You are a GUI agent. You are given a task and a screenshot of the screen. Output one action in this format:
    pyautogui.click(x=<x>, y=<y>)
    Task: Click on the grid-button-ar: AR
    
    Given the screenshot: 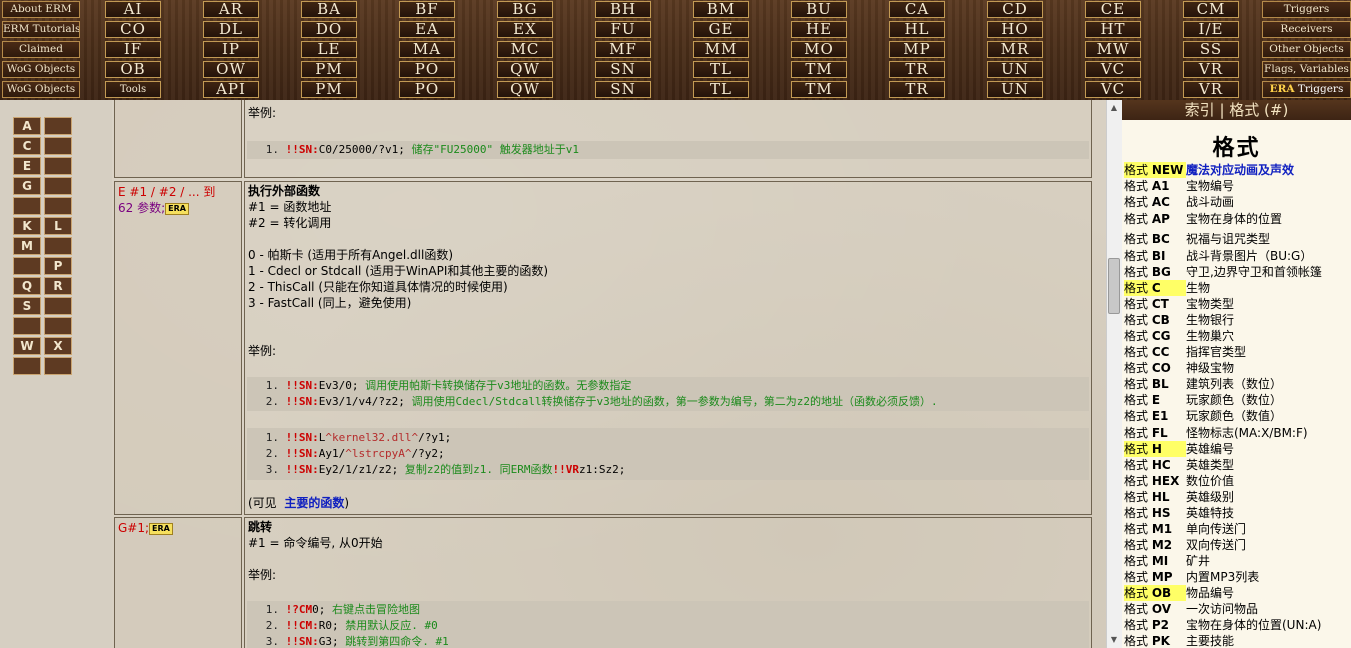 What is the action you would take?
    pyautogui.click(x=231, y=9)
    